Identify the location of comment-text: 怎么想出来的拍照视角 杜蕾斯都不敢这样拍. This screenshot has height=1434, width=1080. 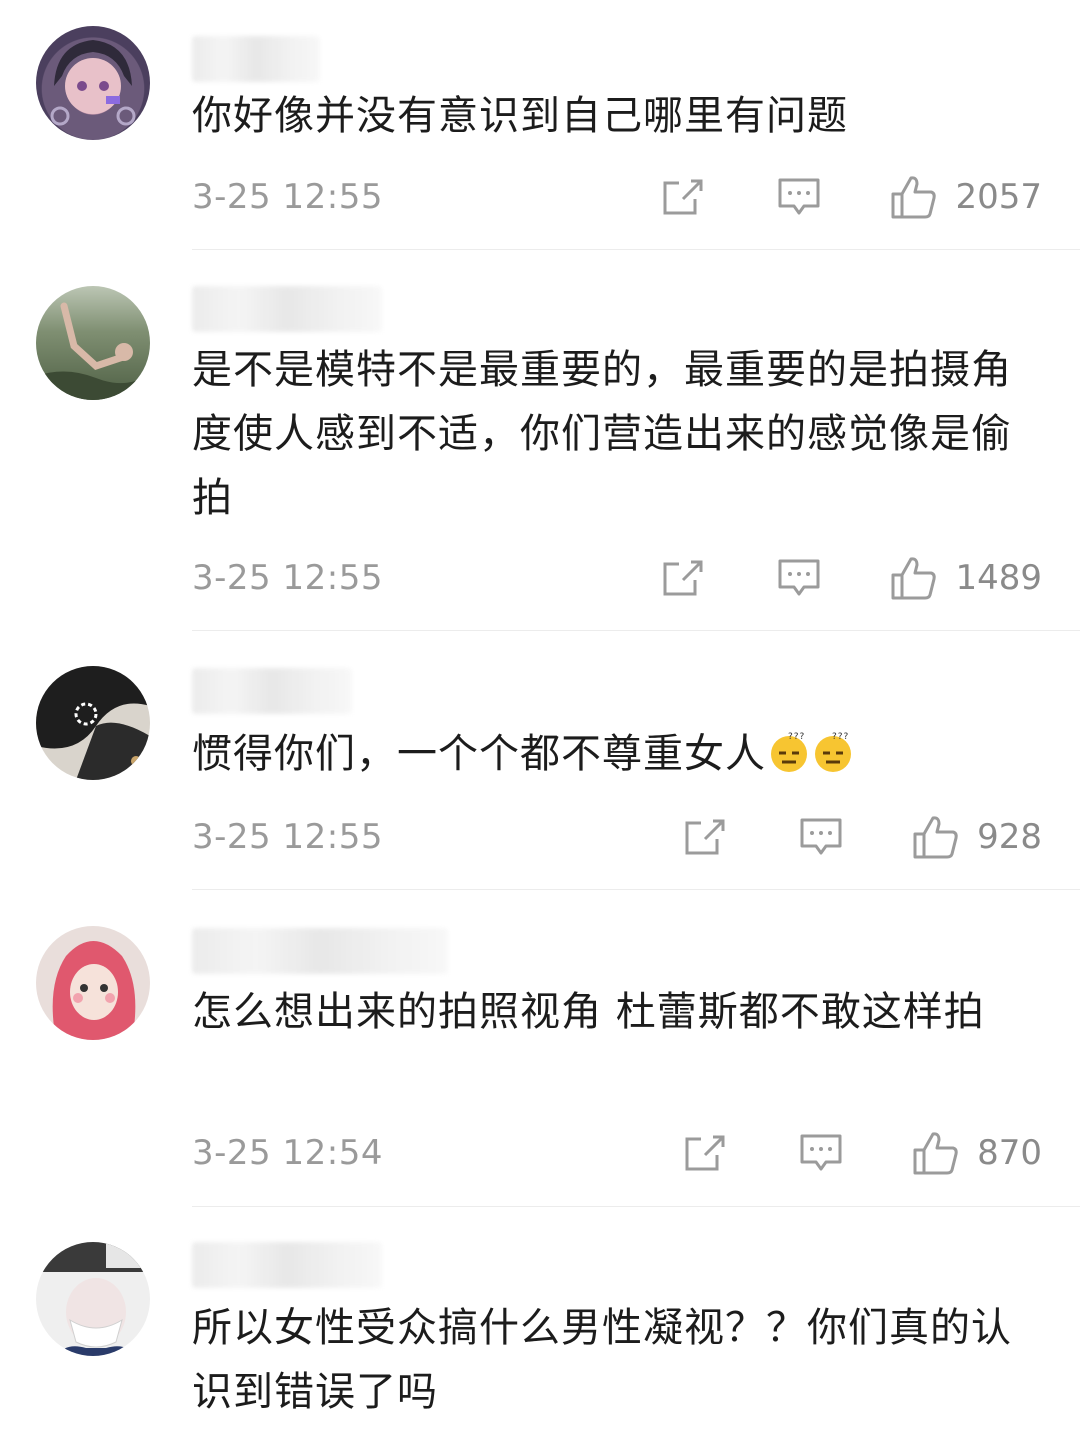
(588, 1012).